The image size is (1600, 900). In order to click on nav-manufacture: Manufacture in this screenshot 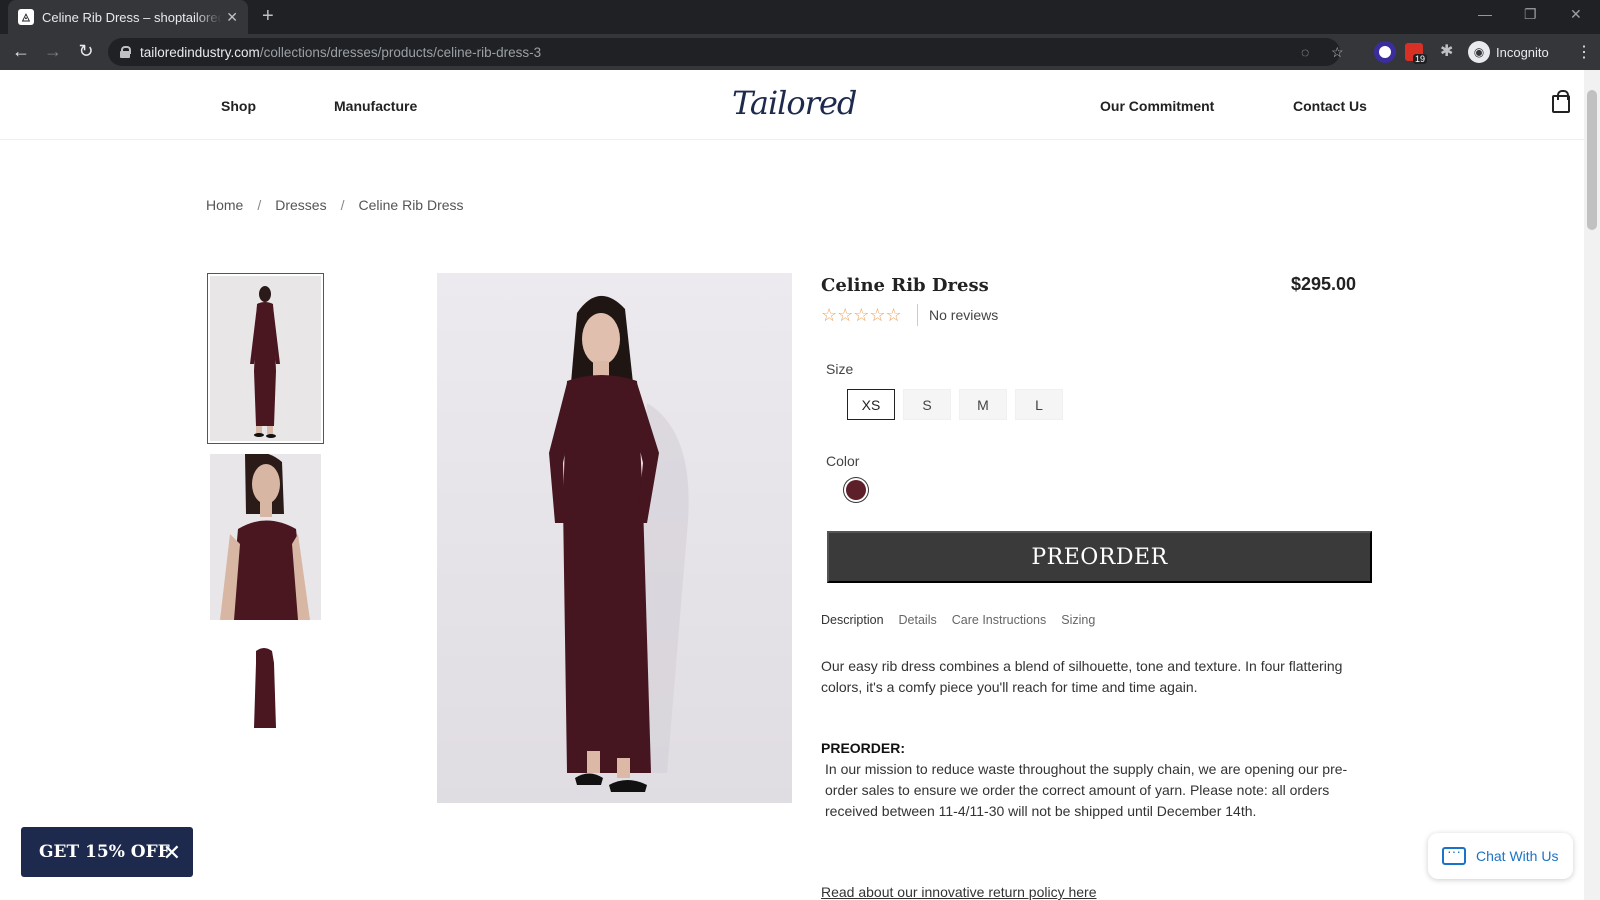, I will do `click(375, 106)`.